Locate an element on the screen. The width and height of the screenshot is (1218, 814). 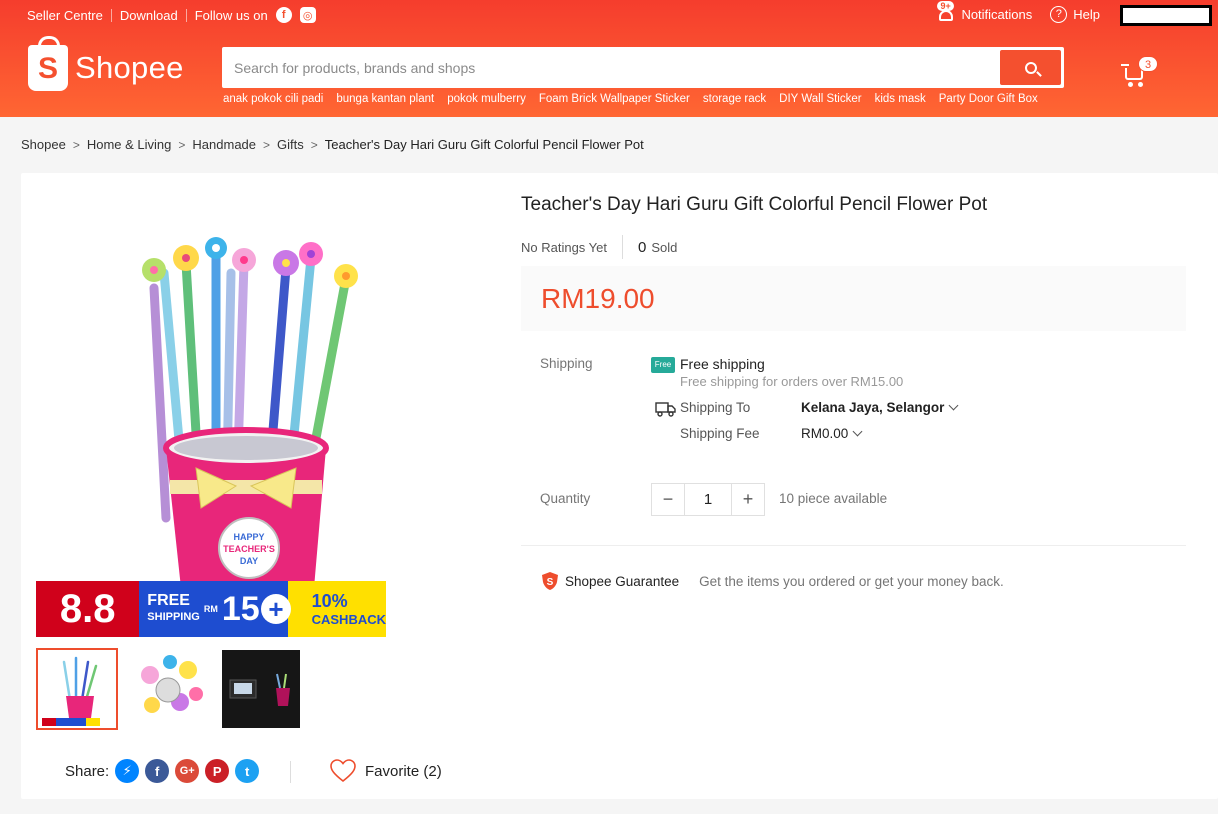
google-plus-icon: G+ is located at coordinates (187, 771).